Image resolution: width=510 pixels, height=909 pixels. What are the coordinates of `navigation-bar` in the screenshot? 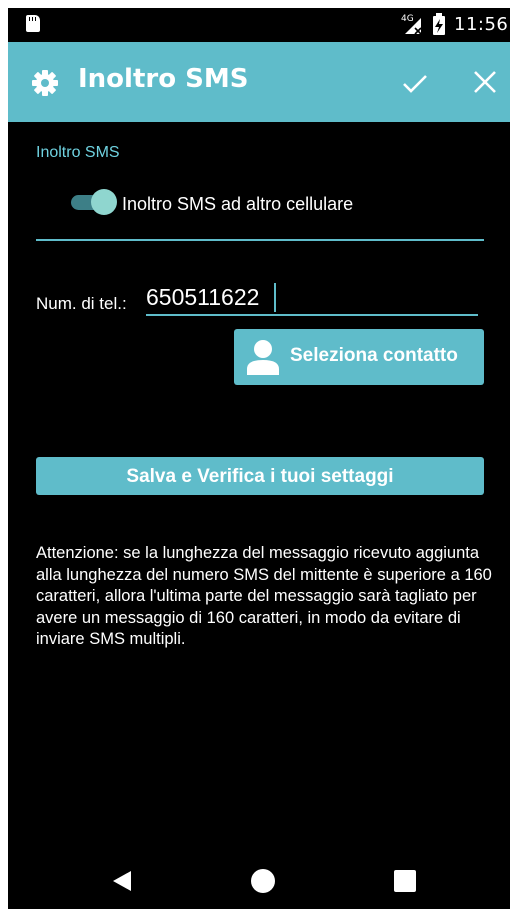 It's located at (259, 881).